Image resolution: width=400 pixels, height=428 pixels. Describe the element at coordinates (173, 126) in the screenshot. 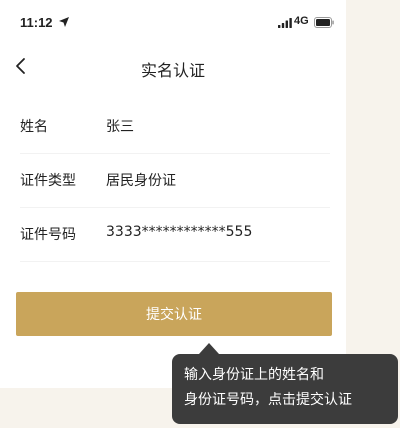

I see `form-row-name: 姓名 张三` at that location.